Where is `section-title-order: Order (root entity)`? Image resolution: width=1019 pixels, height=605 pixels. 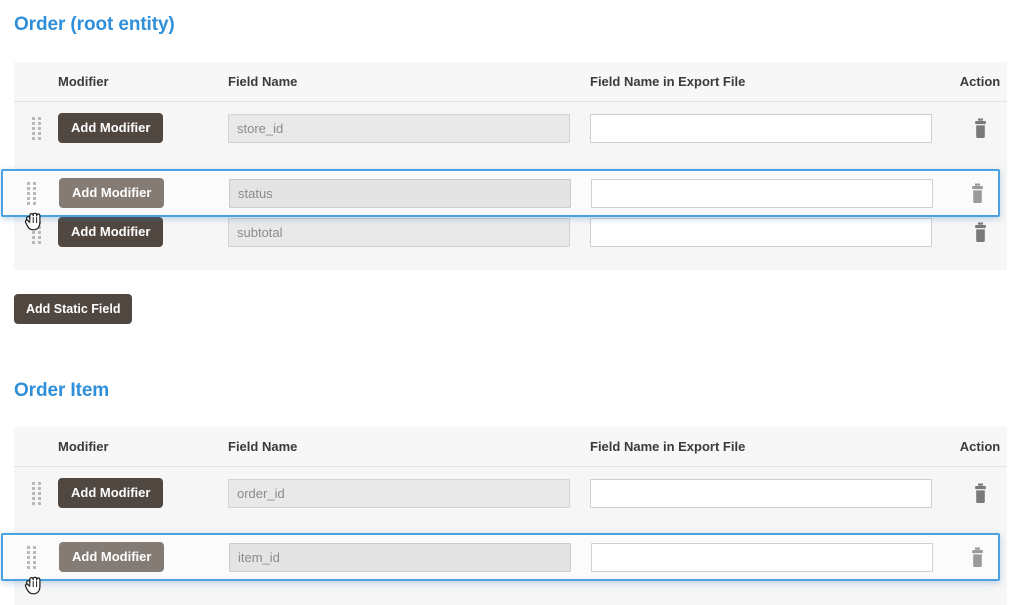 section-title-order: Order (root entity) is located at coordinates (94, 24).